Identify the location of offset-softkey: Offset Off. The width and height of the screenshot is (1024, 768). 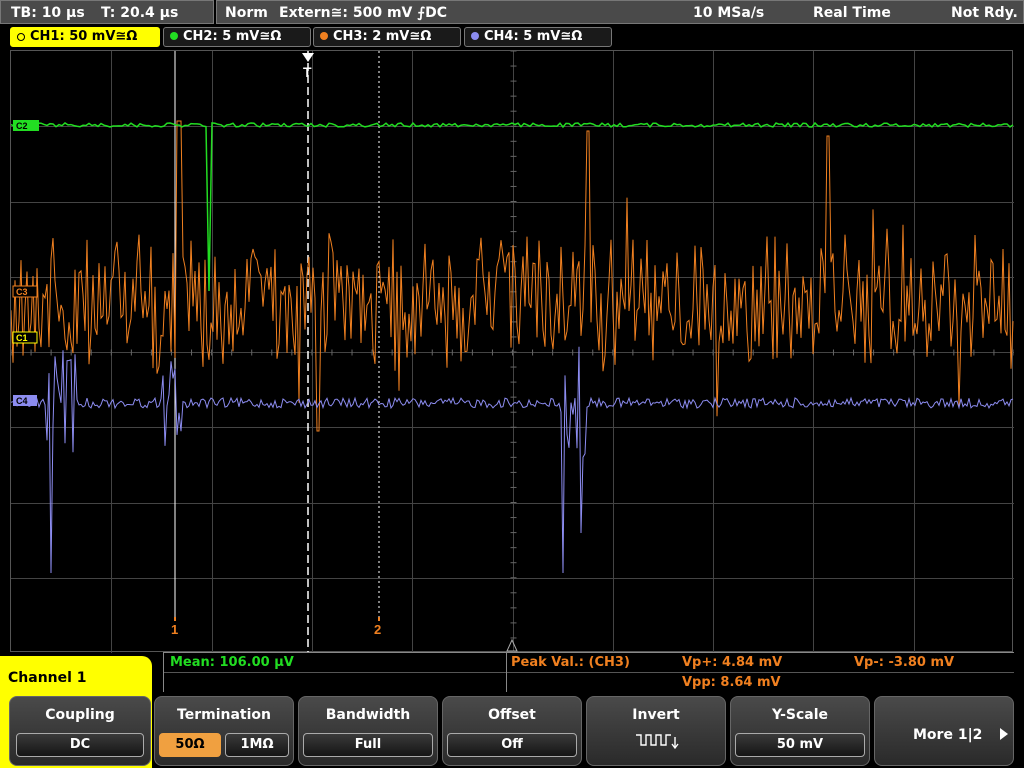
(512, 731).